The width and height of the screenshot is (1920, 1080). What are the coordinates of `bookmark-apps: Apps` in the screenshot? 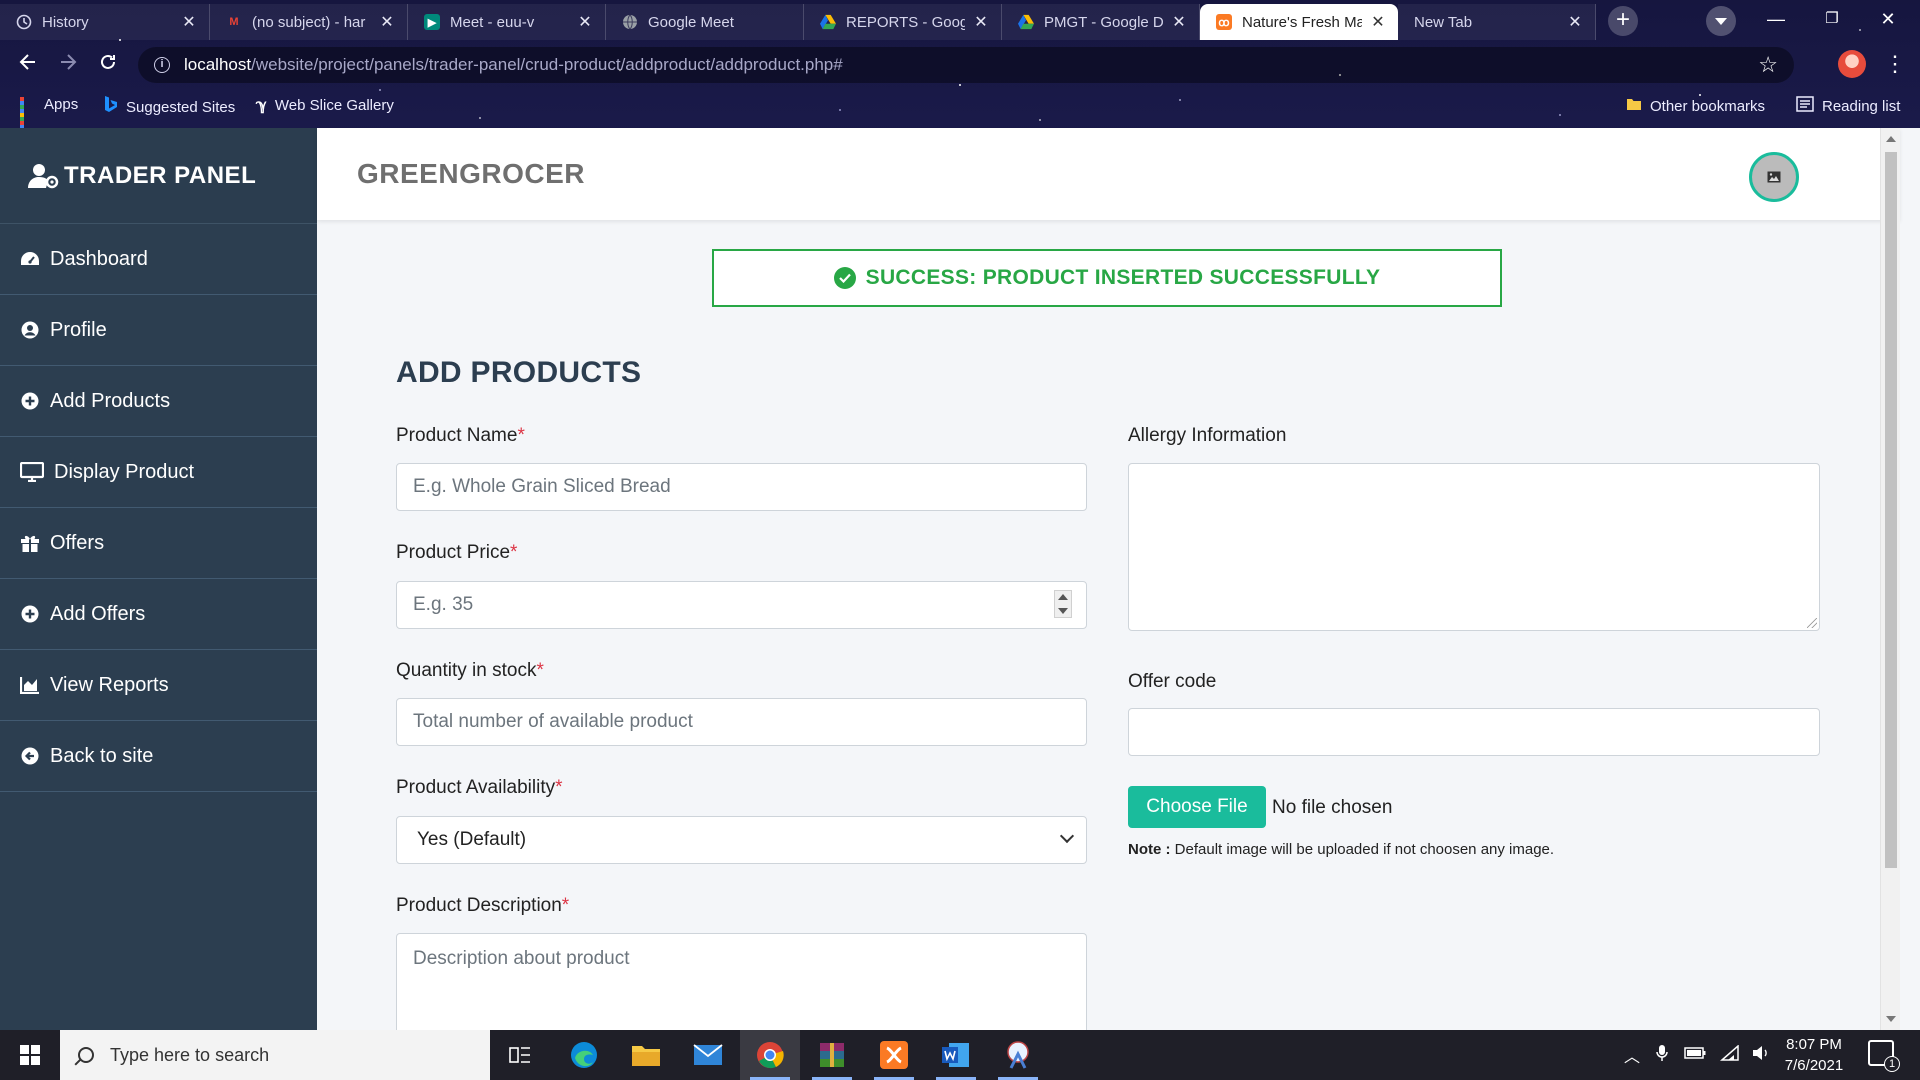 It's located at (49, 114).